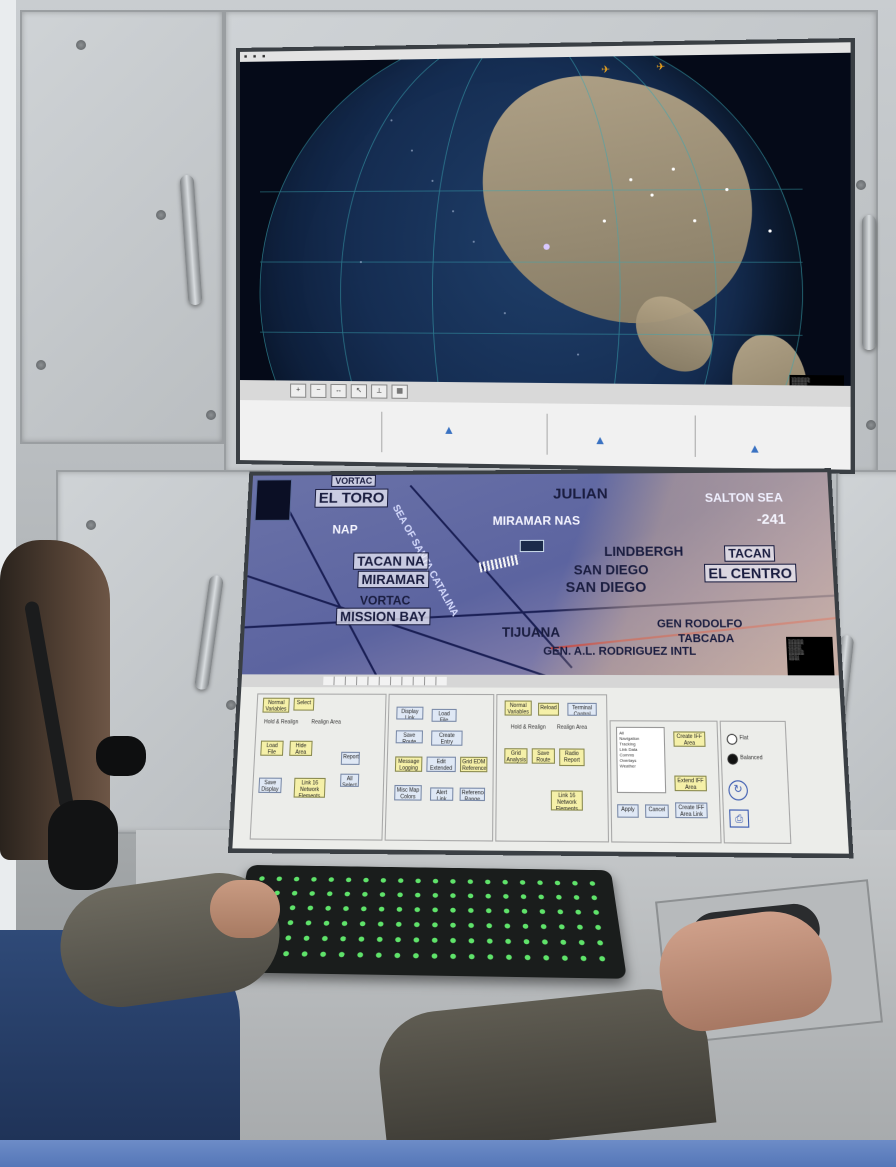 The image size is (896, 1167). I want to click on load-file-button-2: Load File, so click(444, 715).